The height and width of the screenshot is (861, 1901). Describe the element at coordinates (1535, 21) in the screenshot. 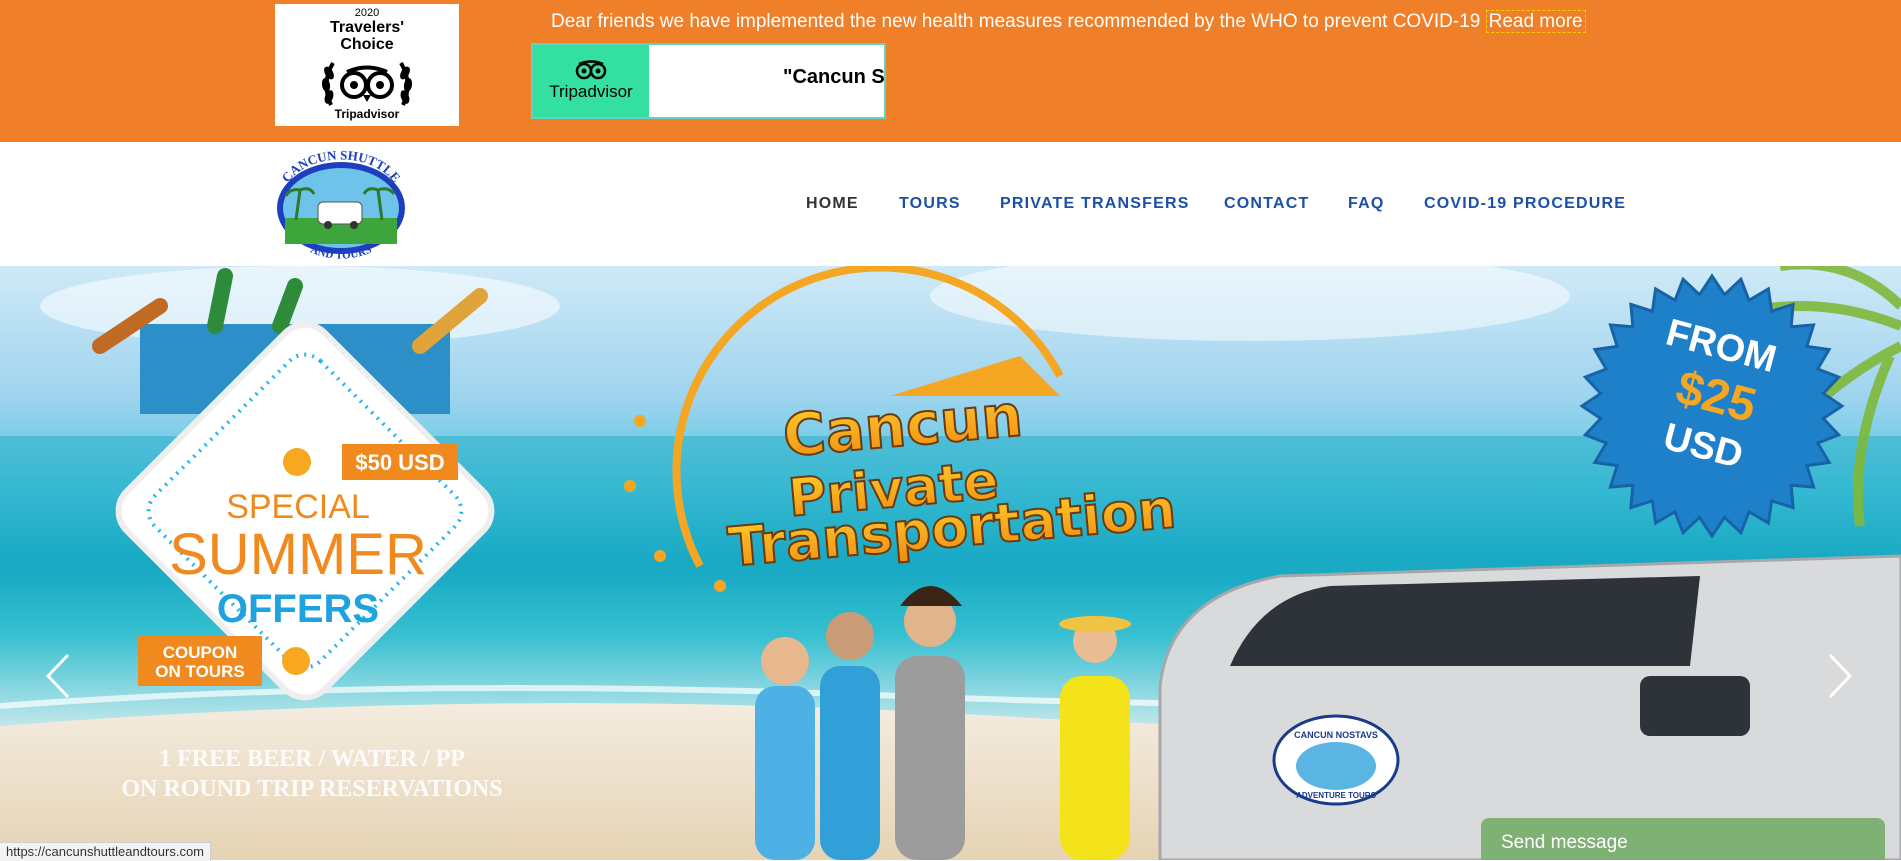

I see `read-more-link: Read more` at that location.